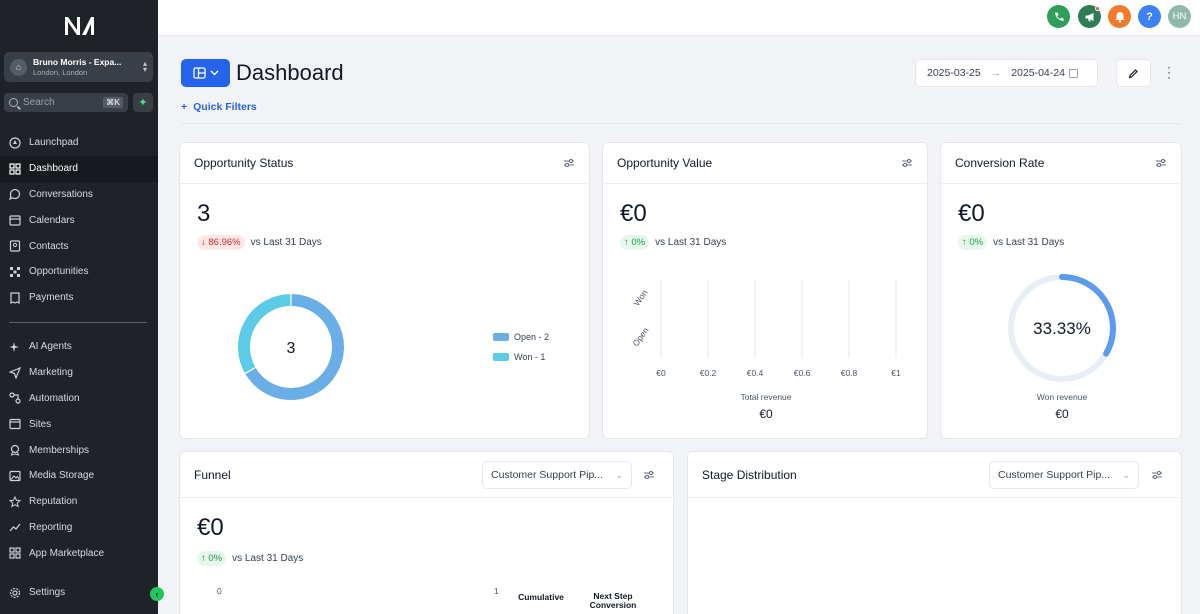  Describe the element at coordinates (1062, 328) in the screenshot. I see `conversion-gauge: 33.33%` at that location.